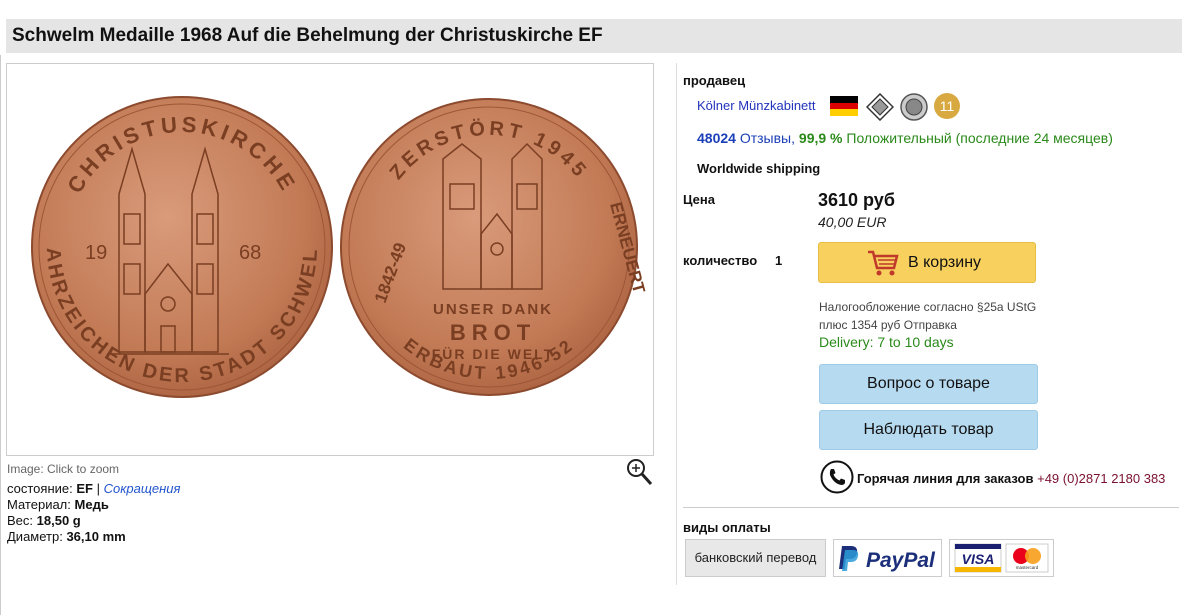  What do you see at coordinates (1027, 567) in the screenshot?
I see `mastercard-logo: mastercard` at bounding box center [1027, 567].